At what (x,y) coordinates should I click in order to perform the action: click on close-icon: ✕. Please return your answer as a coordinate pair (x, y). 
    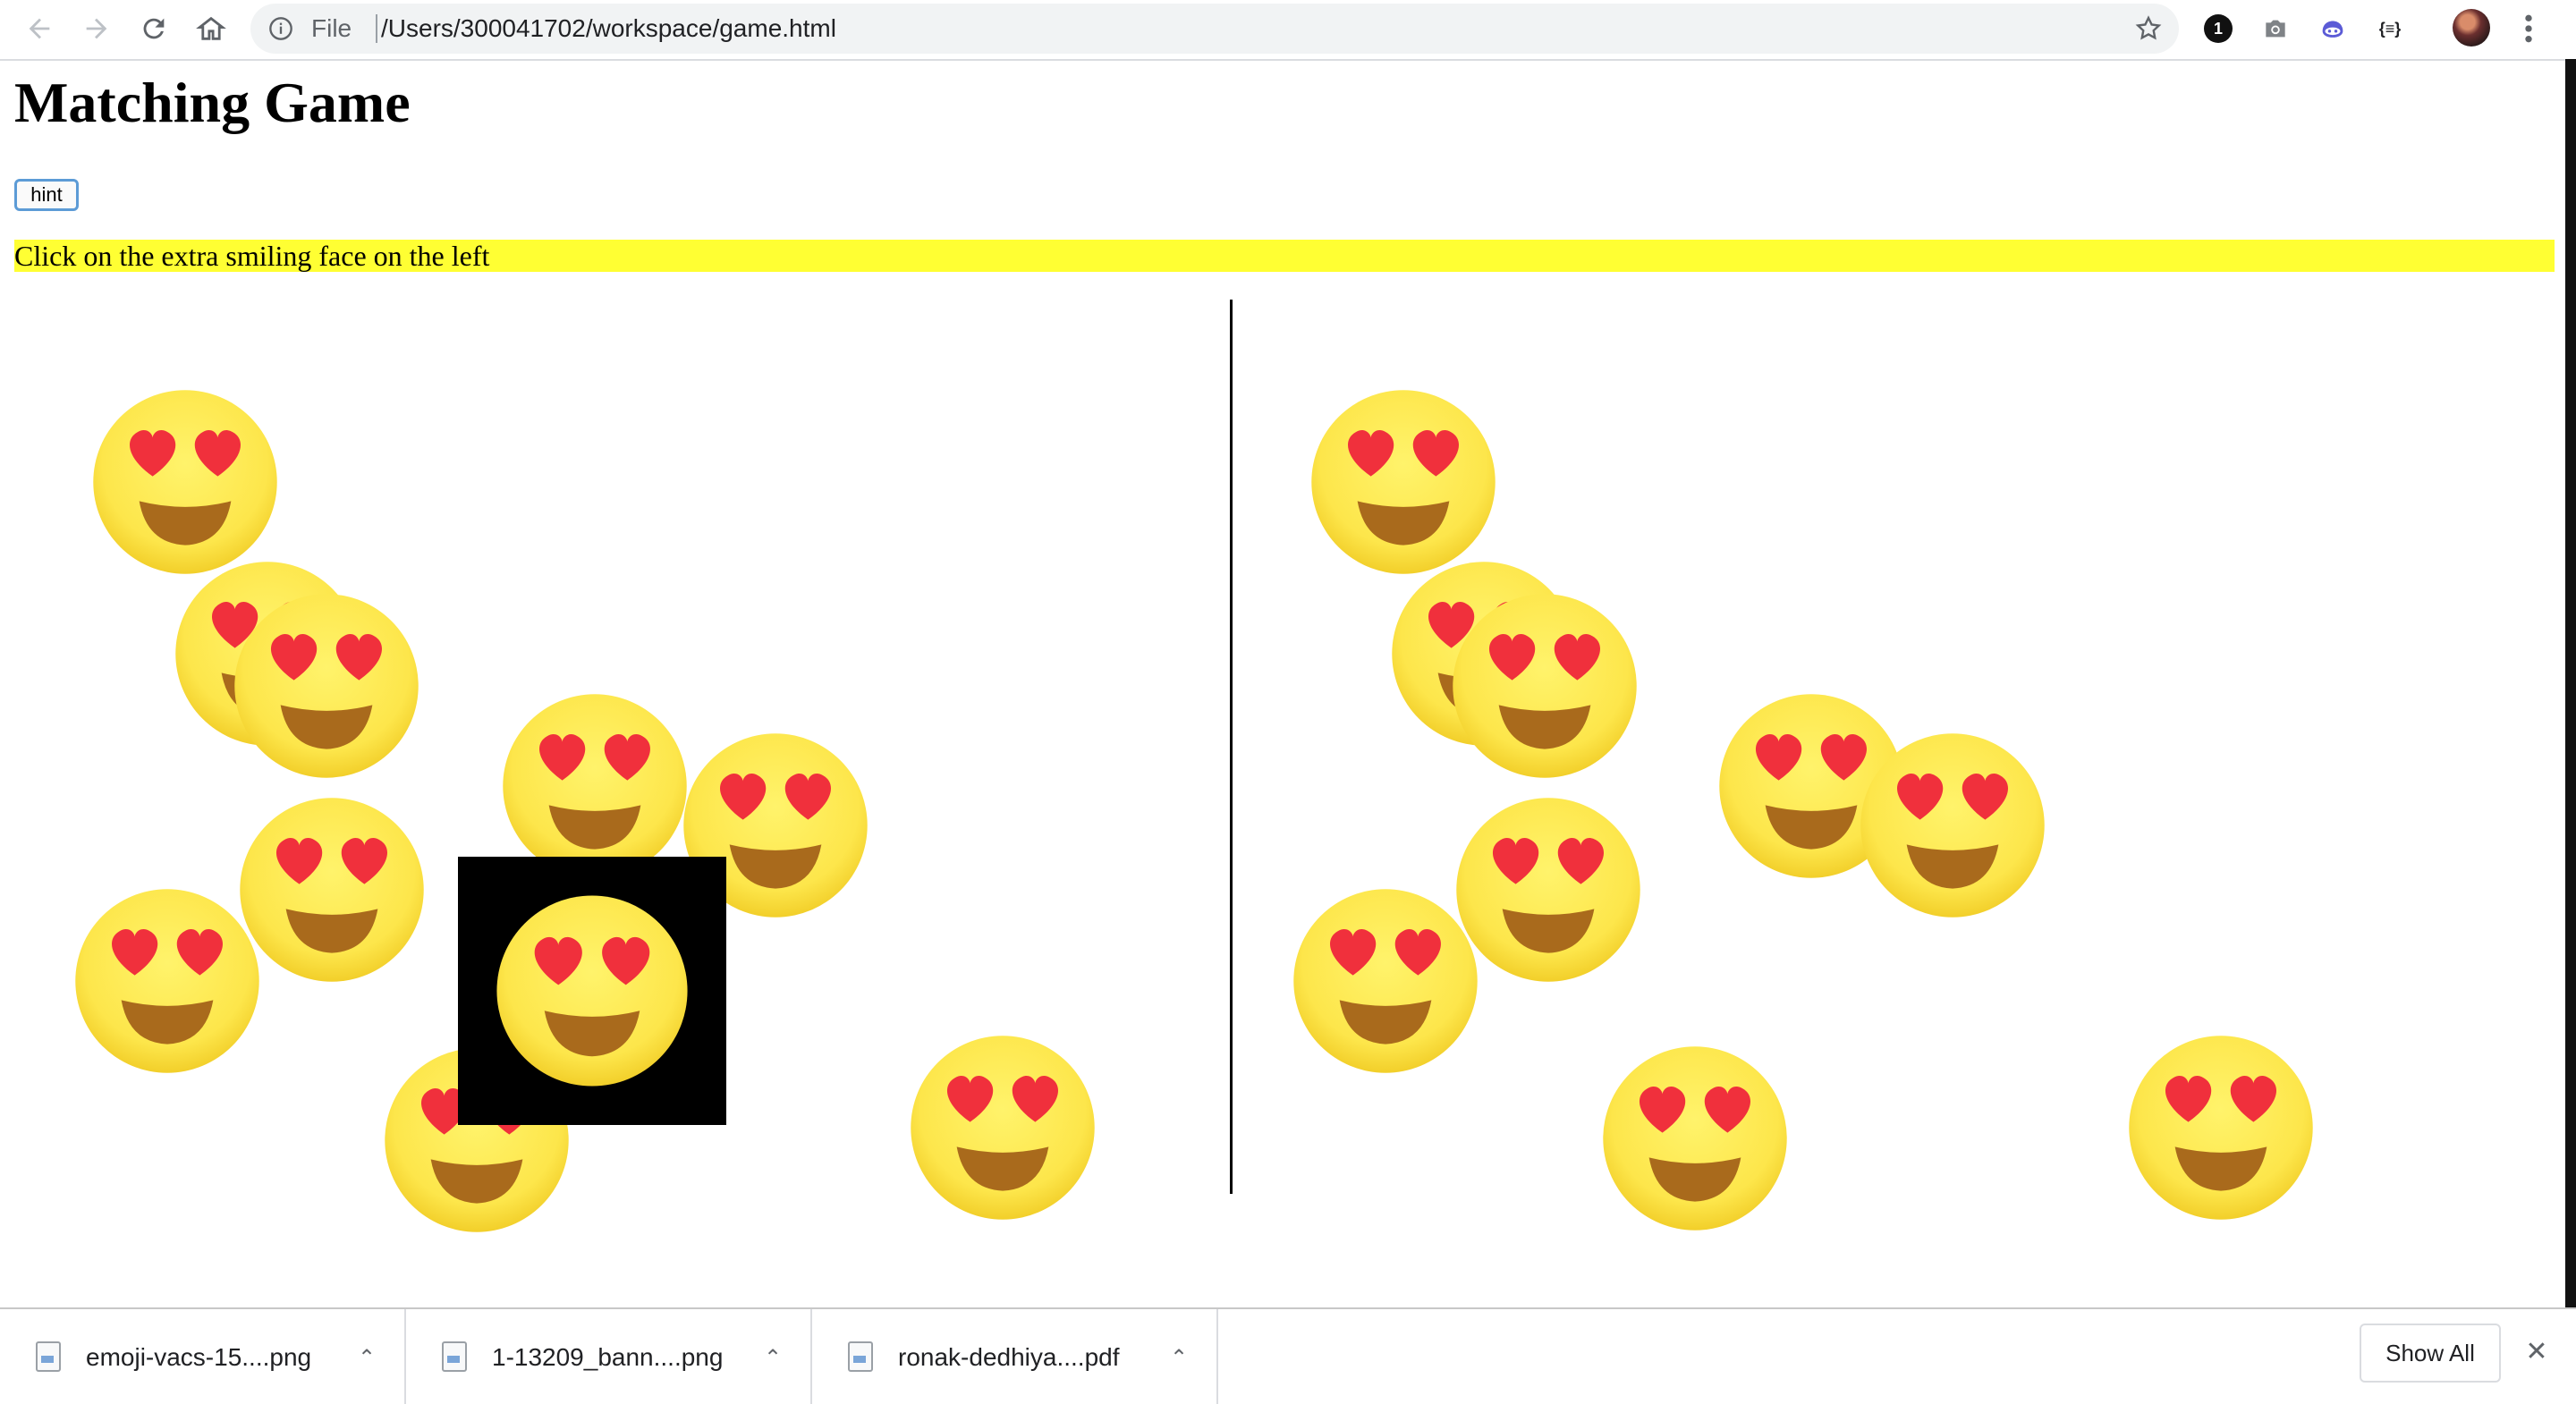
    Looking at the image, I should click on (2537, 1352).